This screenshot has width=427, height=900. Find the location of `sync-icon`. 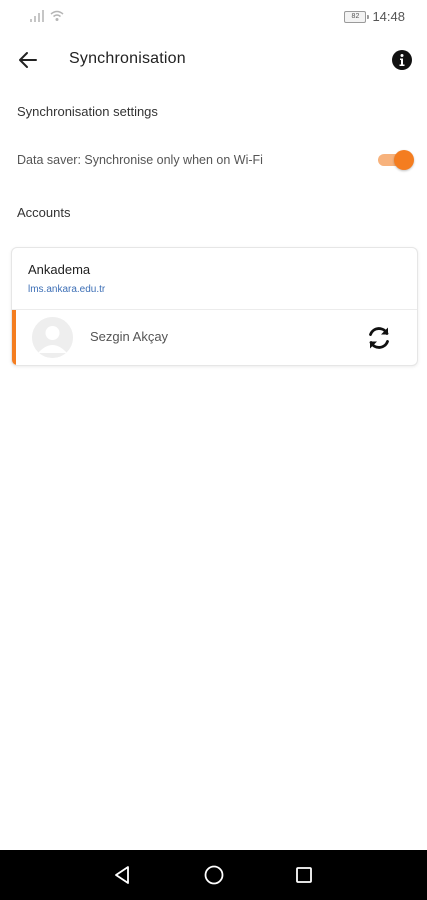

sync-icon is located at coordinates (379, 338).